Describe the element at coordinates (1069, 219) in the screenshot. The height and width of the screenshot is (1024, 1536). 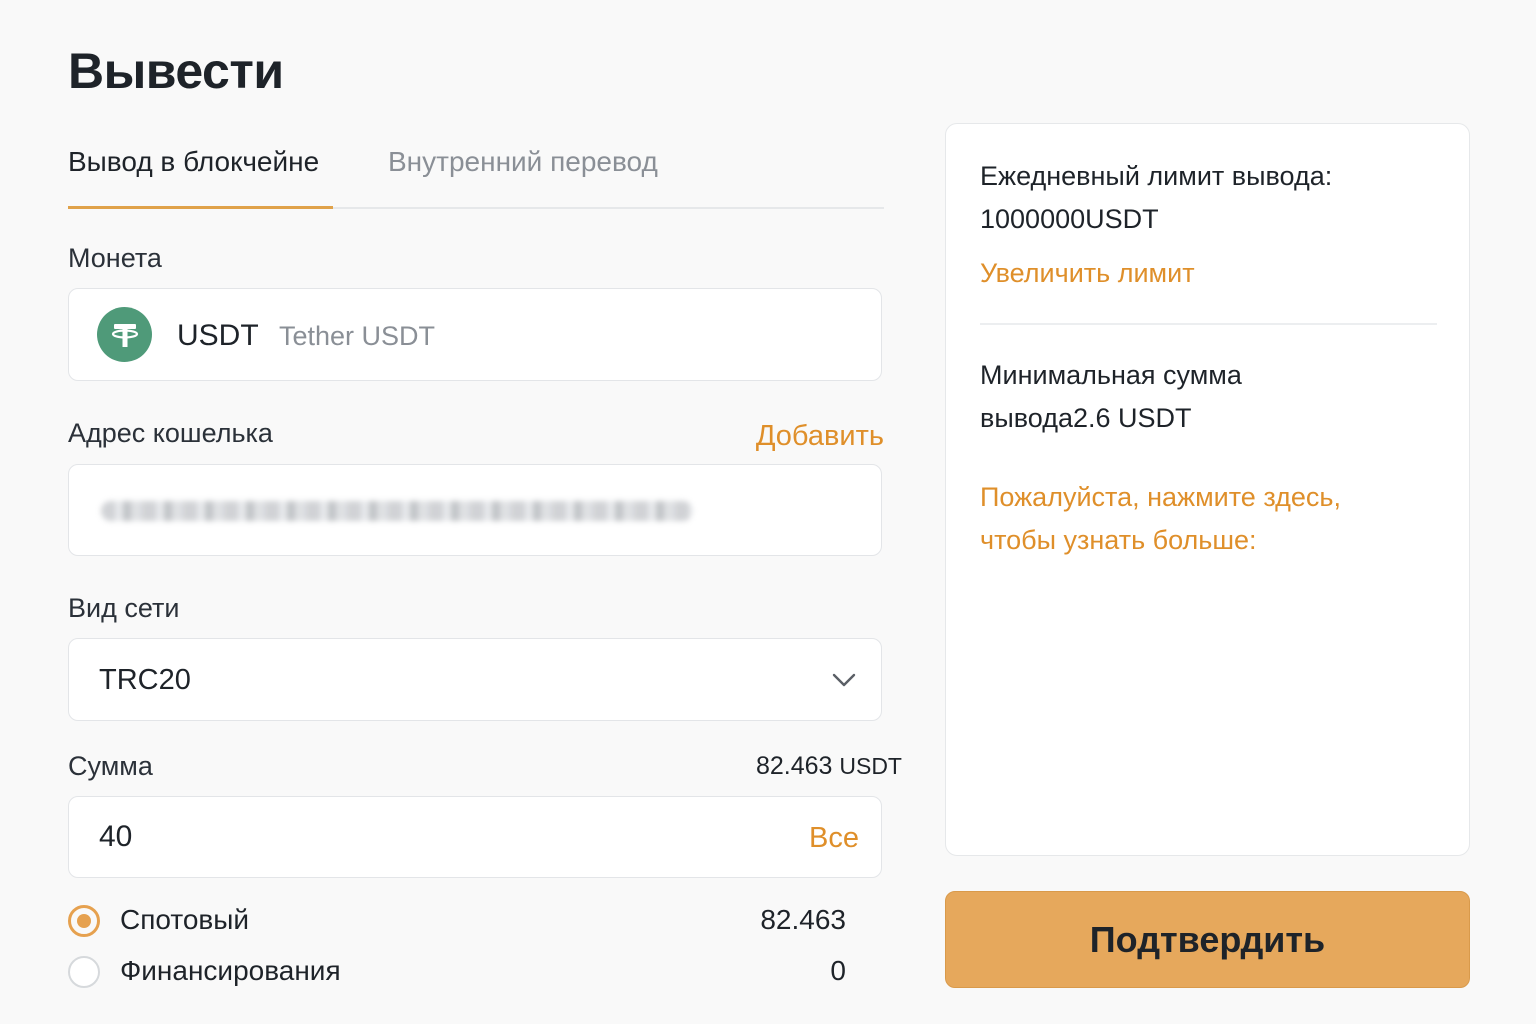
I see `daily-limit-value: 1000000USDT` at that location.